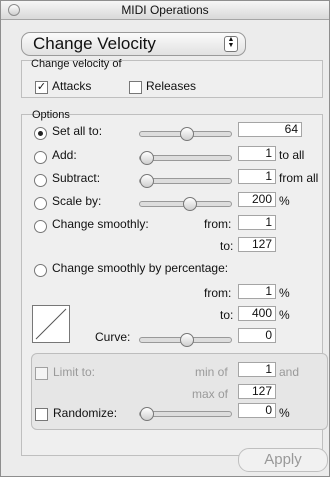 This screenshot has width=330, height=477. Describe the element at coordinates (77, 201) in the screenshot. I see `scale-label: Scale by:` at that location.